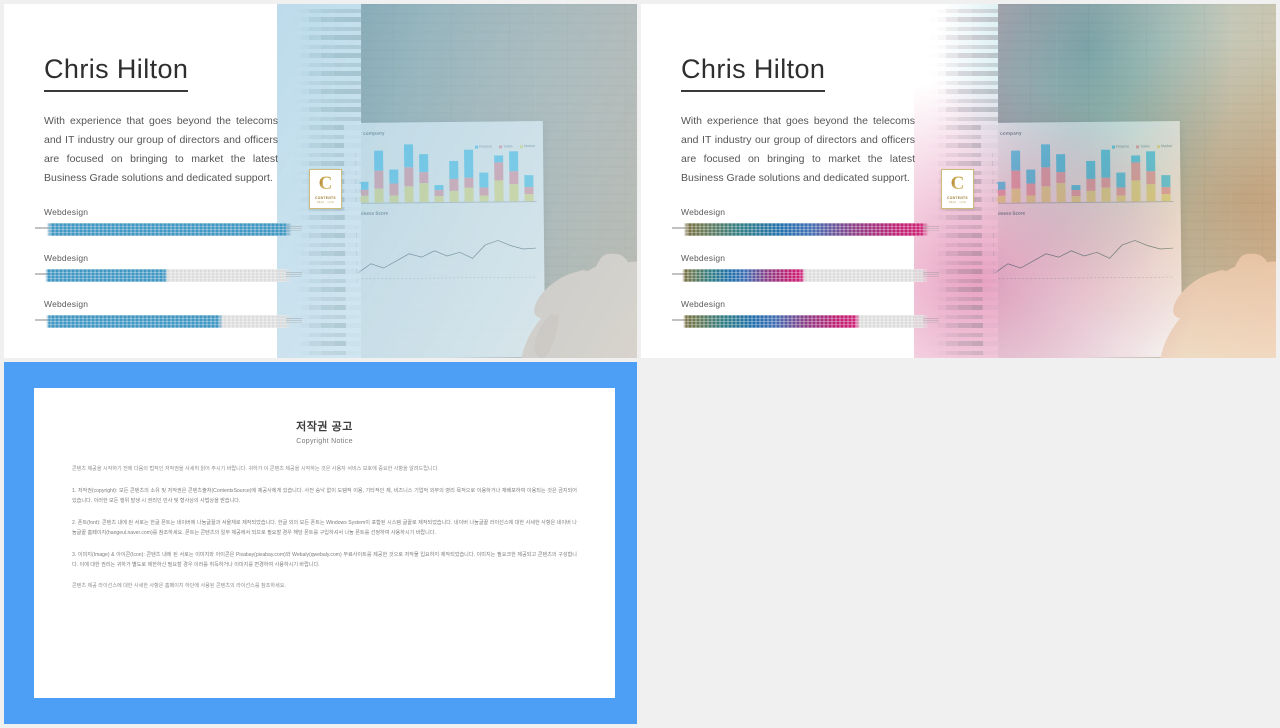 The width and height of the screenshot is (1280, 728). I want to click on copyright-title-korean: 저작권 공고, so click(324, 427).